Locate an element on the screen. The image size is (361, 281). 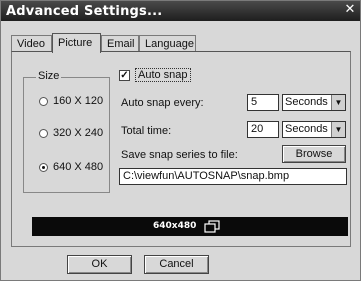
checkbox-check-icon: ✓ is located at coordinates (124, 75).